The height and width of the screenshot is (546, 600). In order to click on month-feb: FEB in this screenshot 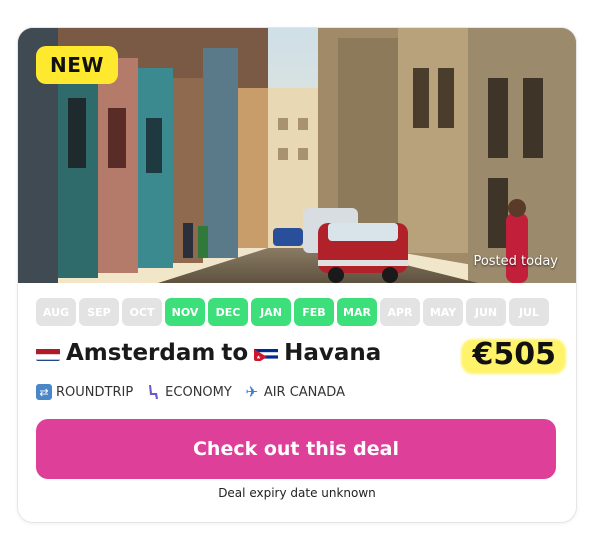, I will do `click(314, 312)`.